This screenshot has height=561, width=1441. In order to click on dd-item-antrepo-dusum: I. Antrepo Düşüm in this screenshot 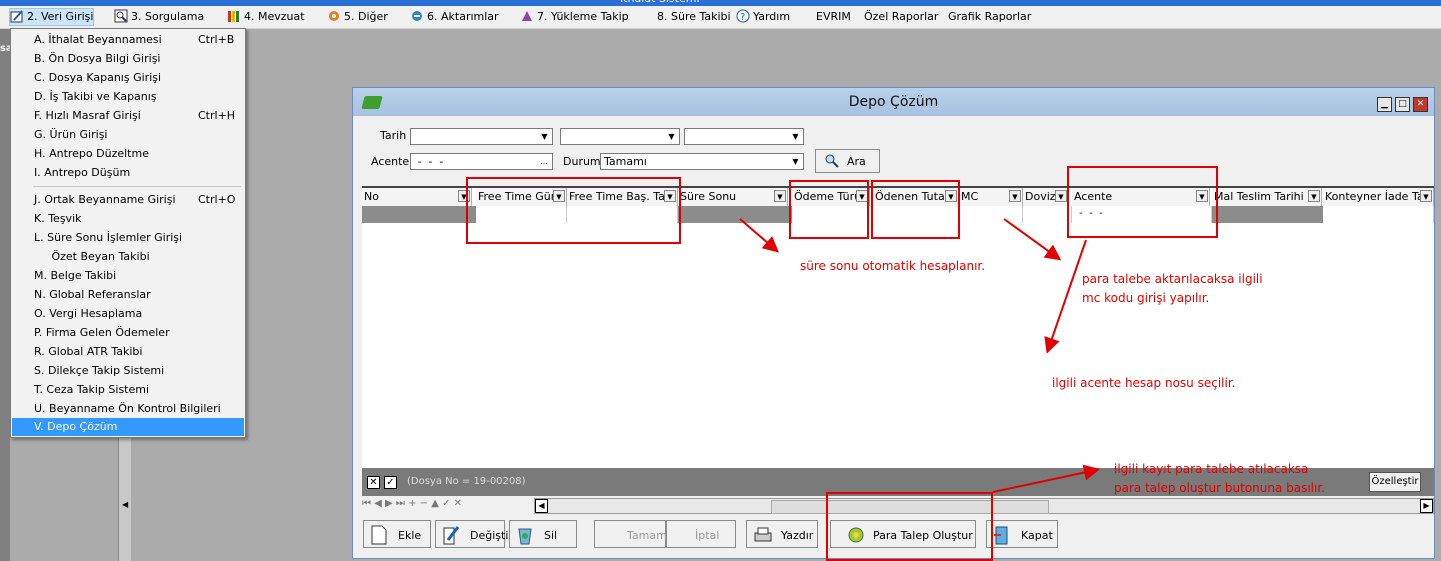, I will do `click(128, 173)`.